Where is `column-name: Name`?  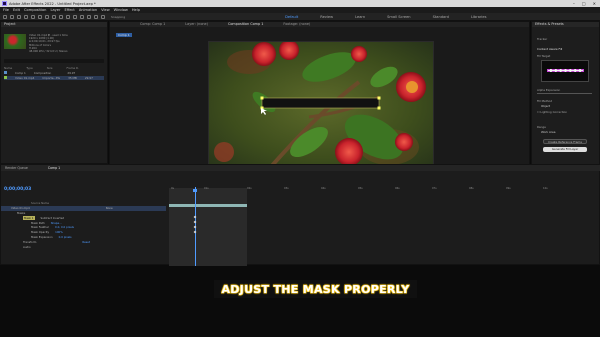 column-name: Name is located at coordinates (8, 68).